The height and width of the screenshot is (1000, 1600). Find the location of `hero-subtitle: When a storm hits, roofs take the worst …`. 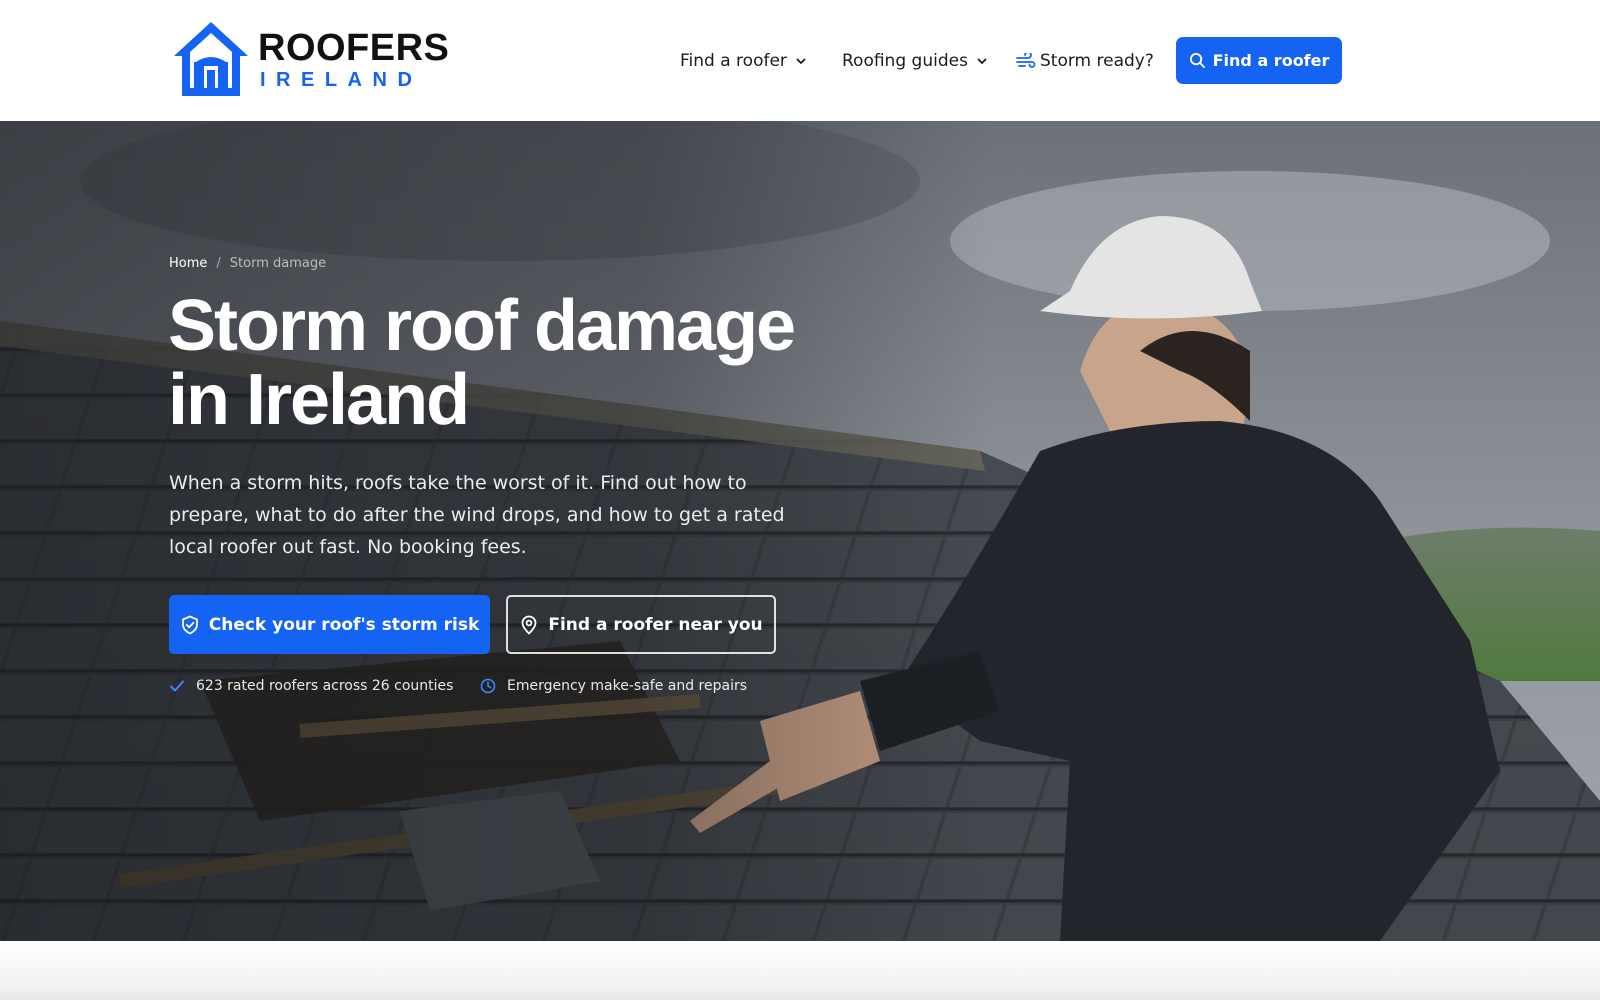

hero-subtitle: When a storm hits, roofs take the worst … is located at coordinates (477, 515).